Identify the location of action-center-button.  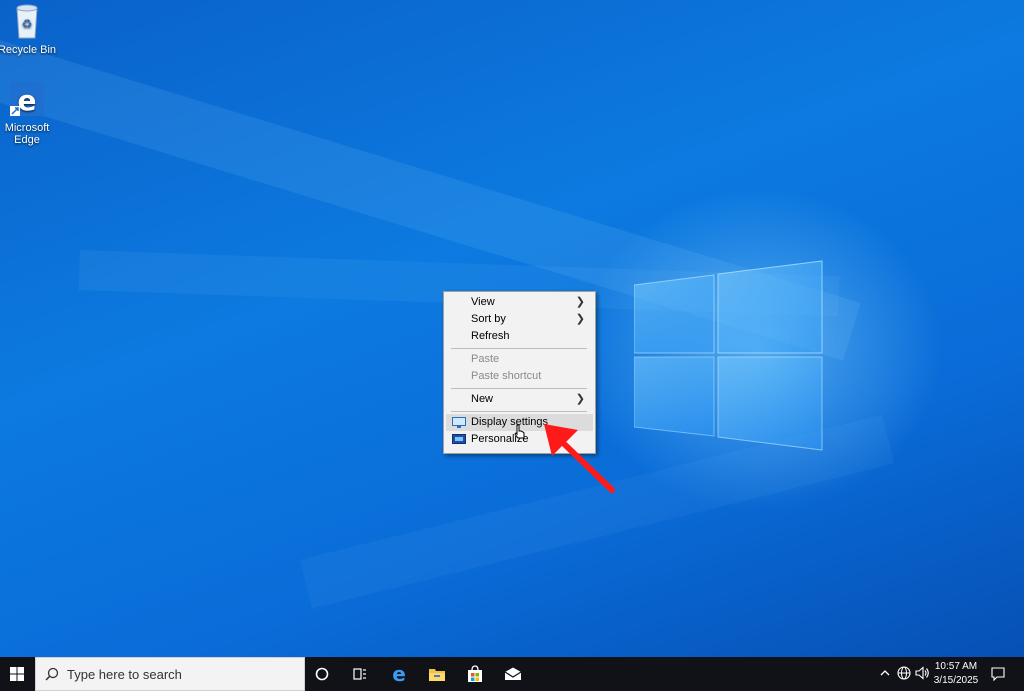
(998, 674).